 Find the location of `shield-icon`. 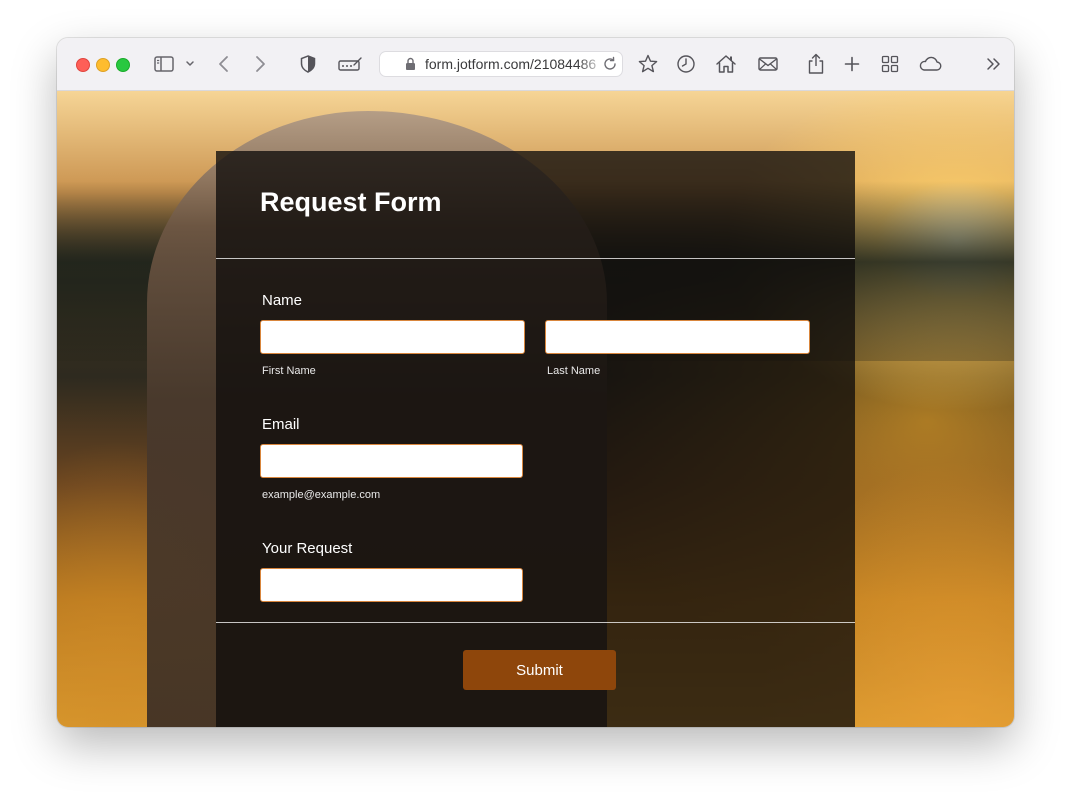

shield-icon is located at coordinates (308, 64).